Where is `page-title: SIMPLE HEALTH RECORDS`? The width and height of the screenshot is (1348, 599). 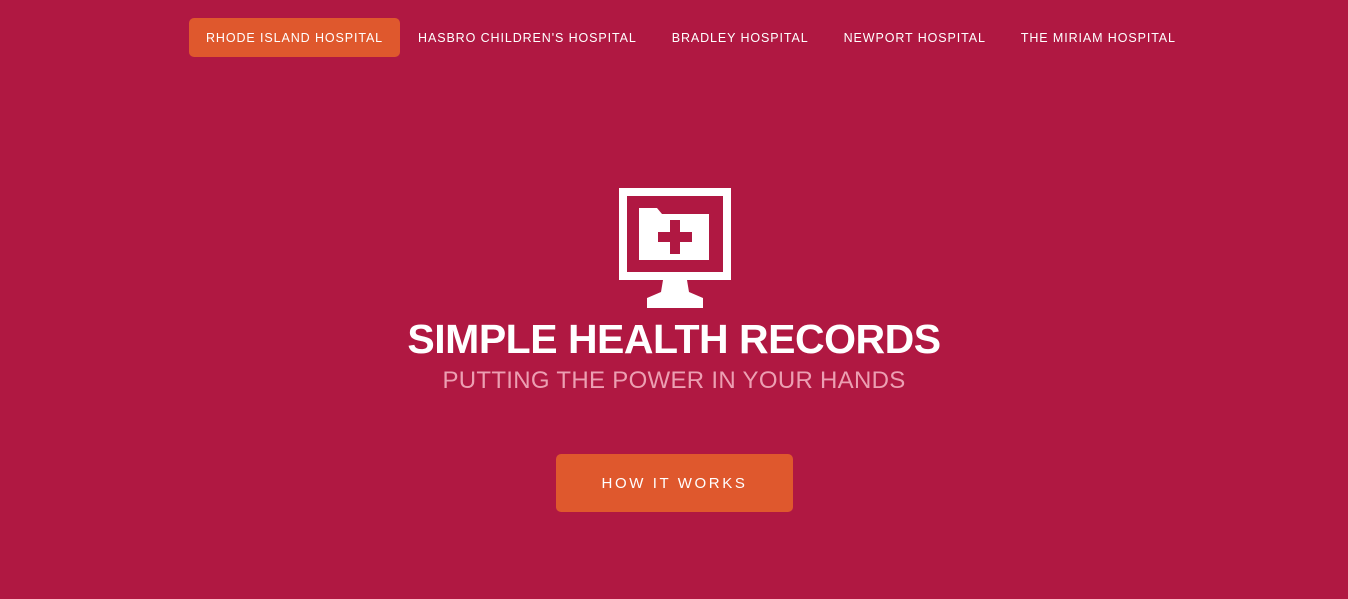 page-title: SIMPLE HEALTH RECORDS is located at coordinates (674, 339).